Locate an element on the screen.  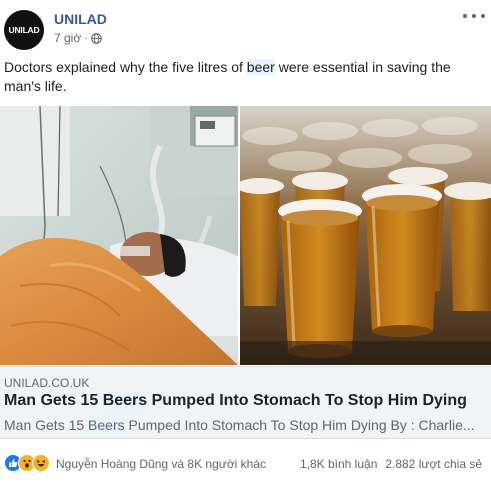
reaction-names: Nguyễn Hoàng Dũng và 8K người khác is located at coordinates (161, 464).